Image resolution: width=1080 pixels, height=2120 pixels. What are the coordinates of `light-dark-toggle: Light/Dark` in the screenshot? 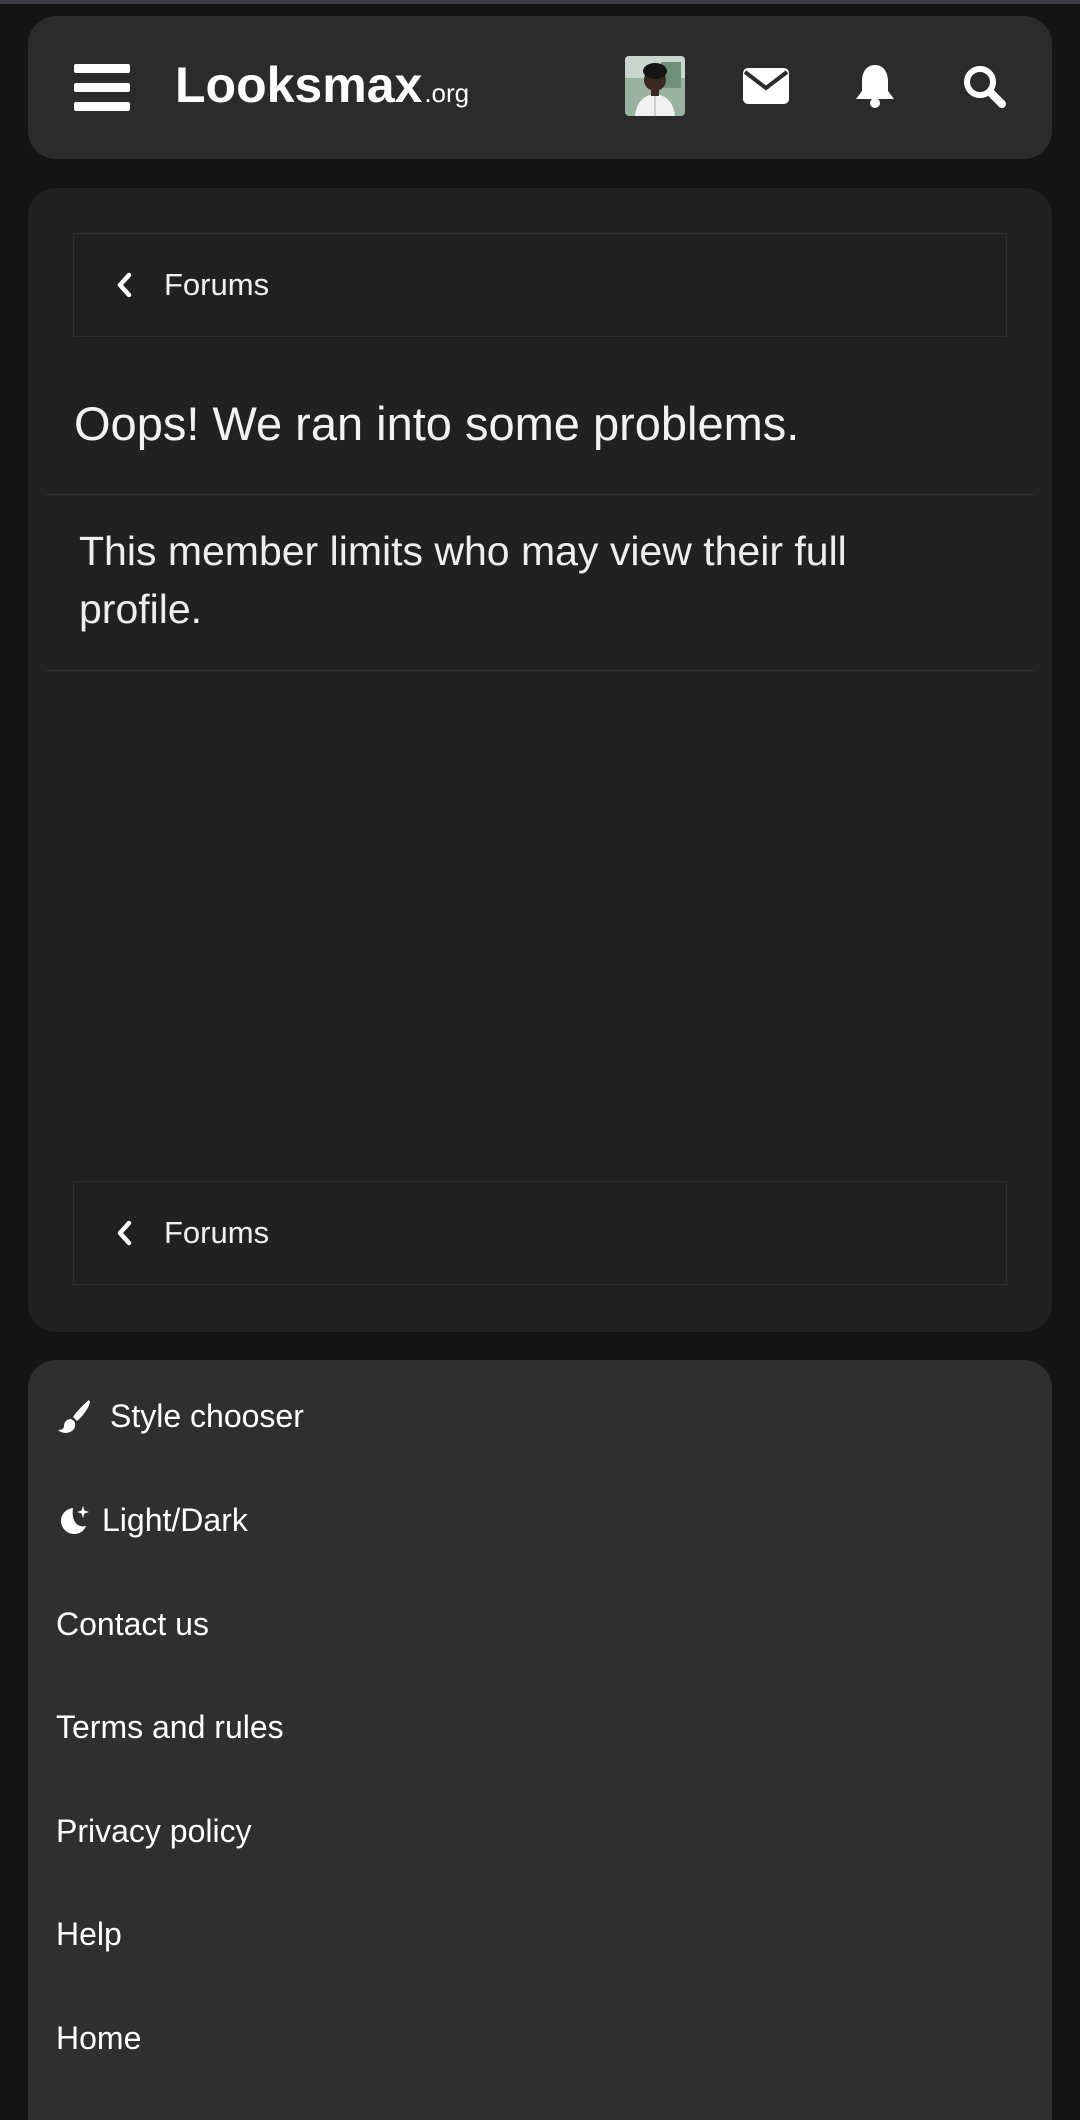 It's located at (152, 1520).